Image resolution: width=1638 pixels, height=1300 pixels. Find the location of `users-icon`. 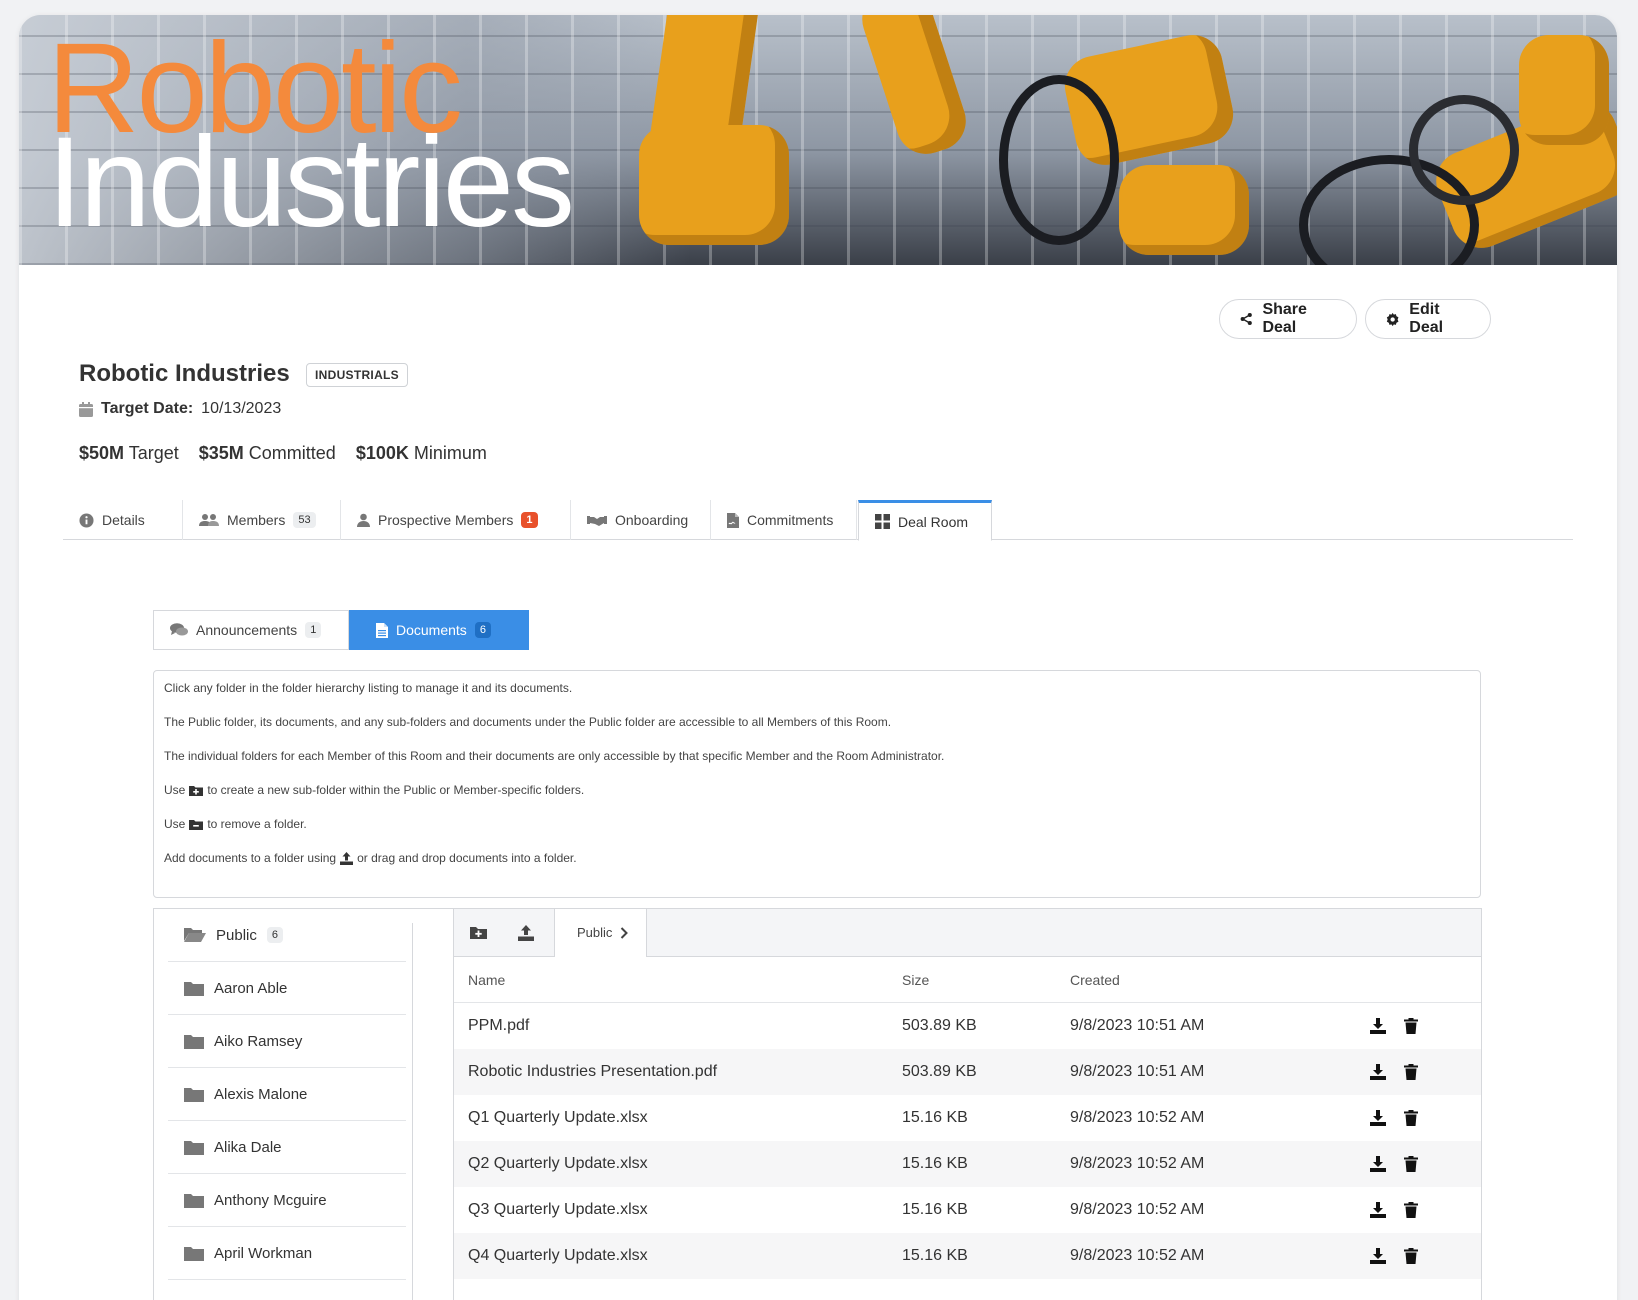

users-icon is located at coordinates (209, 520).